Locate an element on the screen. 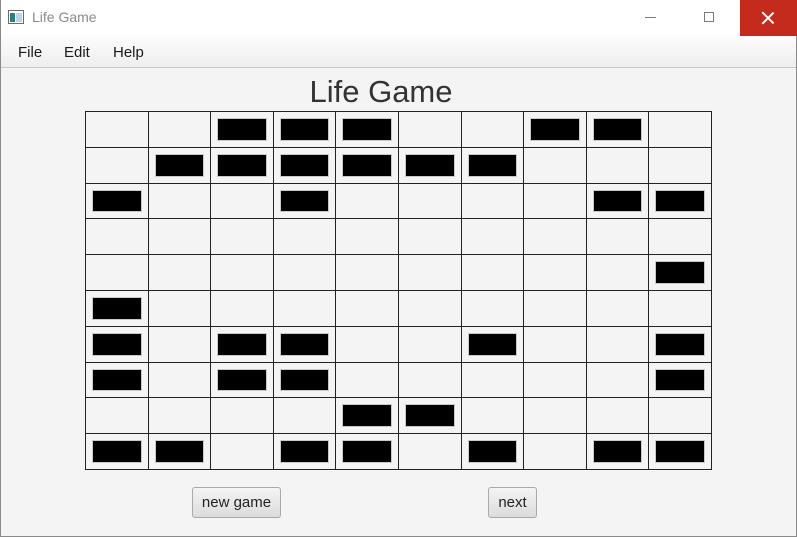 The image size is (797, 537). menu-edit: Edit is located at coordinates (77, 52).